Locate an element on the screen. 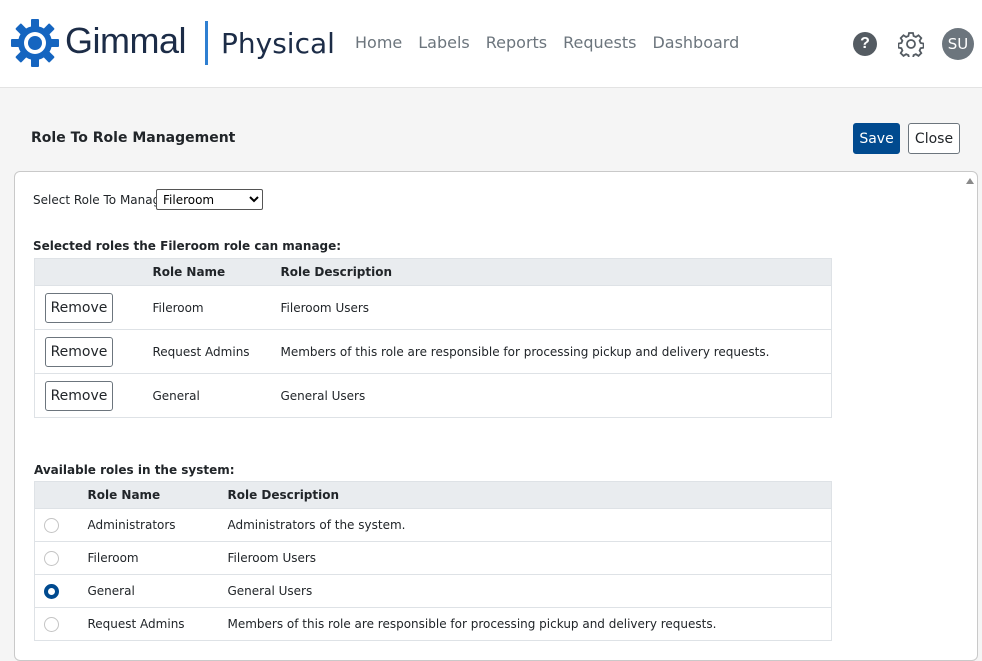 Image resolution: width=982 pixels, height=661 pixels. brand-divider is located at coordinates (206, 43).